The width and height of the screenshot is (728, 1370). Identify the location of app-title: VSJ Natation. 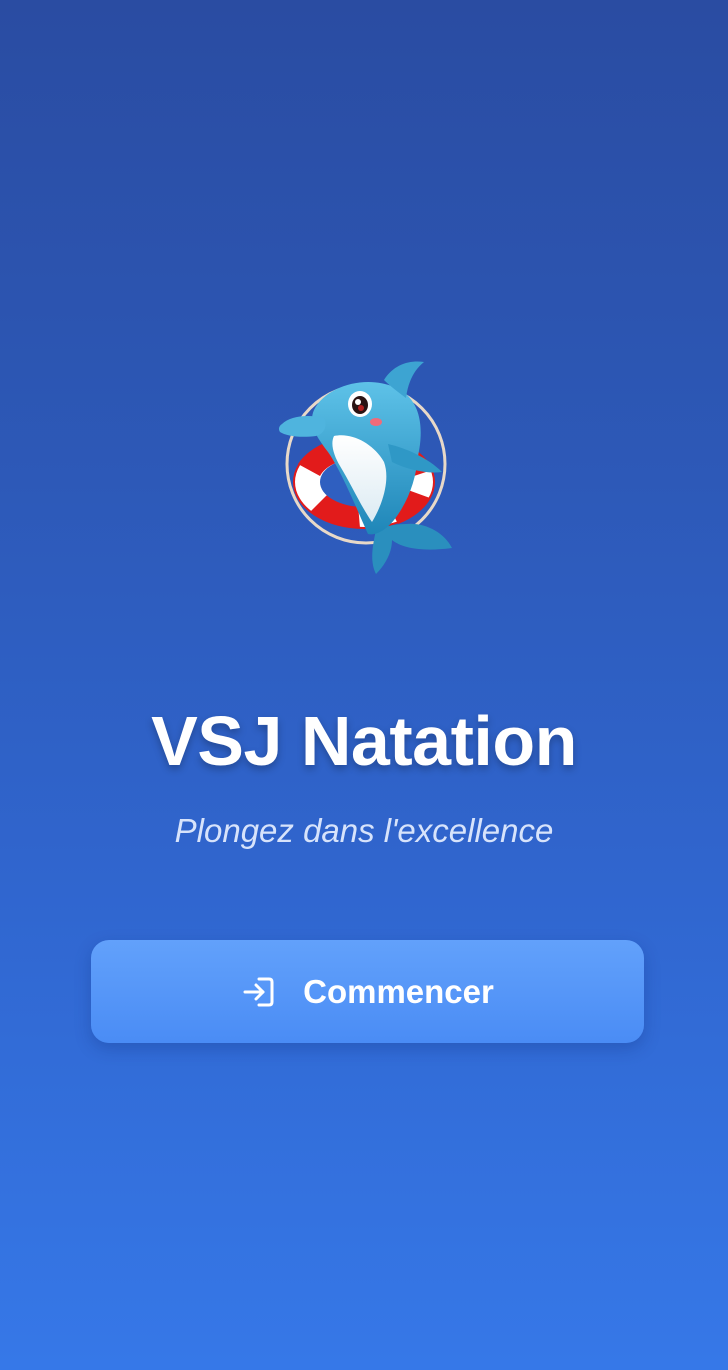
(364, 741).